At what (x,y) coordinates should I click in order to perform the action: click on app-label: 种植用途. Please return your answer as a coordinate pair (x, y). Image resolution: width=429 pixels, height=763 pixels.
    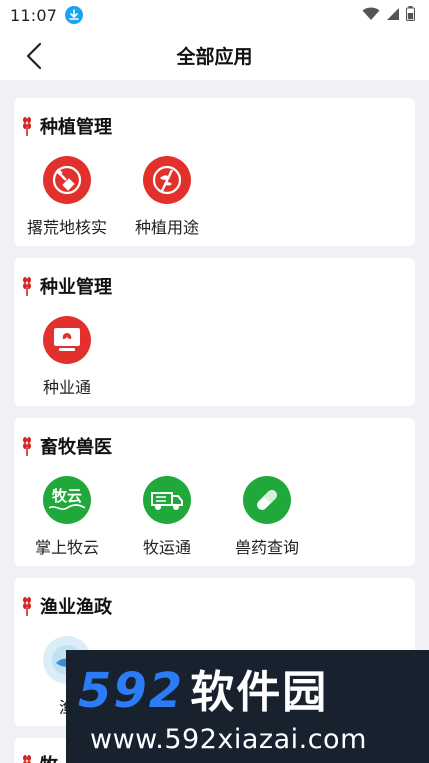
    Looking at the image, I should click on (166, 227).